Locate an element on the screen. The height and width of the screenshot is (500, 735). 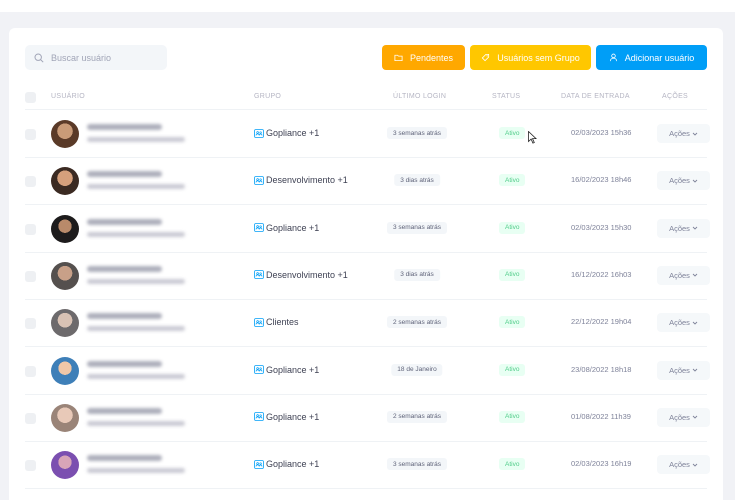
folder-icon is located at coordinates (398, 58).